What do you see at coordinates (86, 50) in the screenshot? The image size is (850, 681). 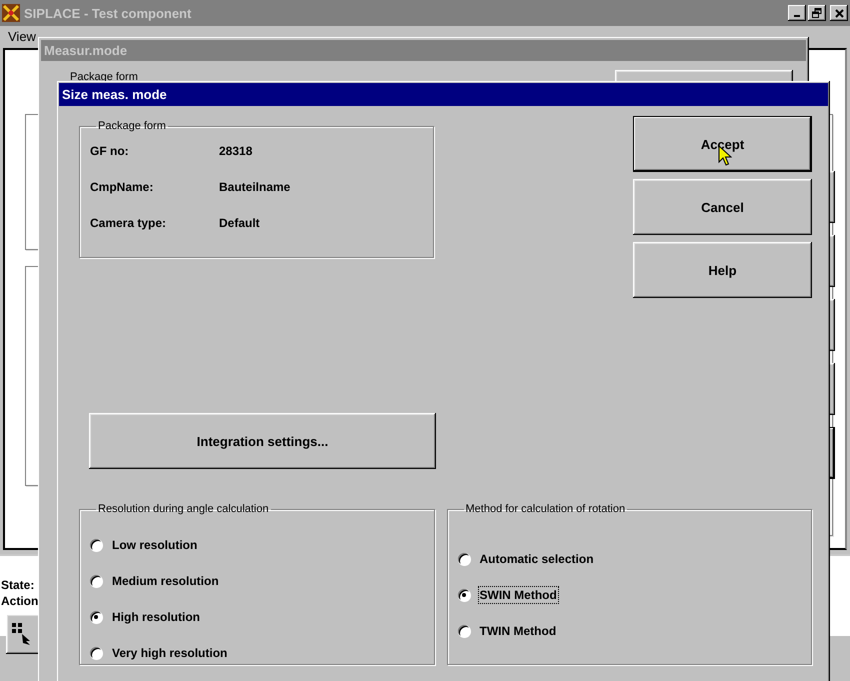 I see `dialog-title: Measur.mode` at bounding box center [86, 50].